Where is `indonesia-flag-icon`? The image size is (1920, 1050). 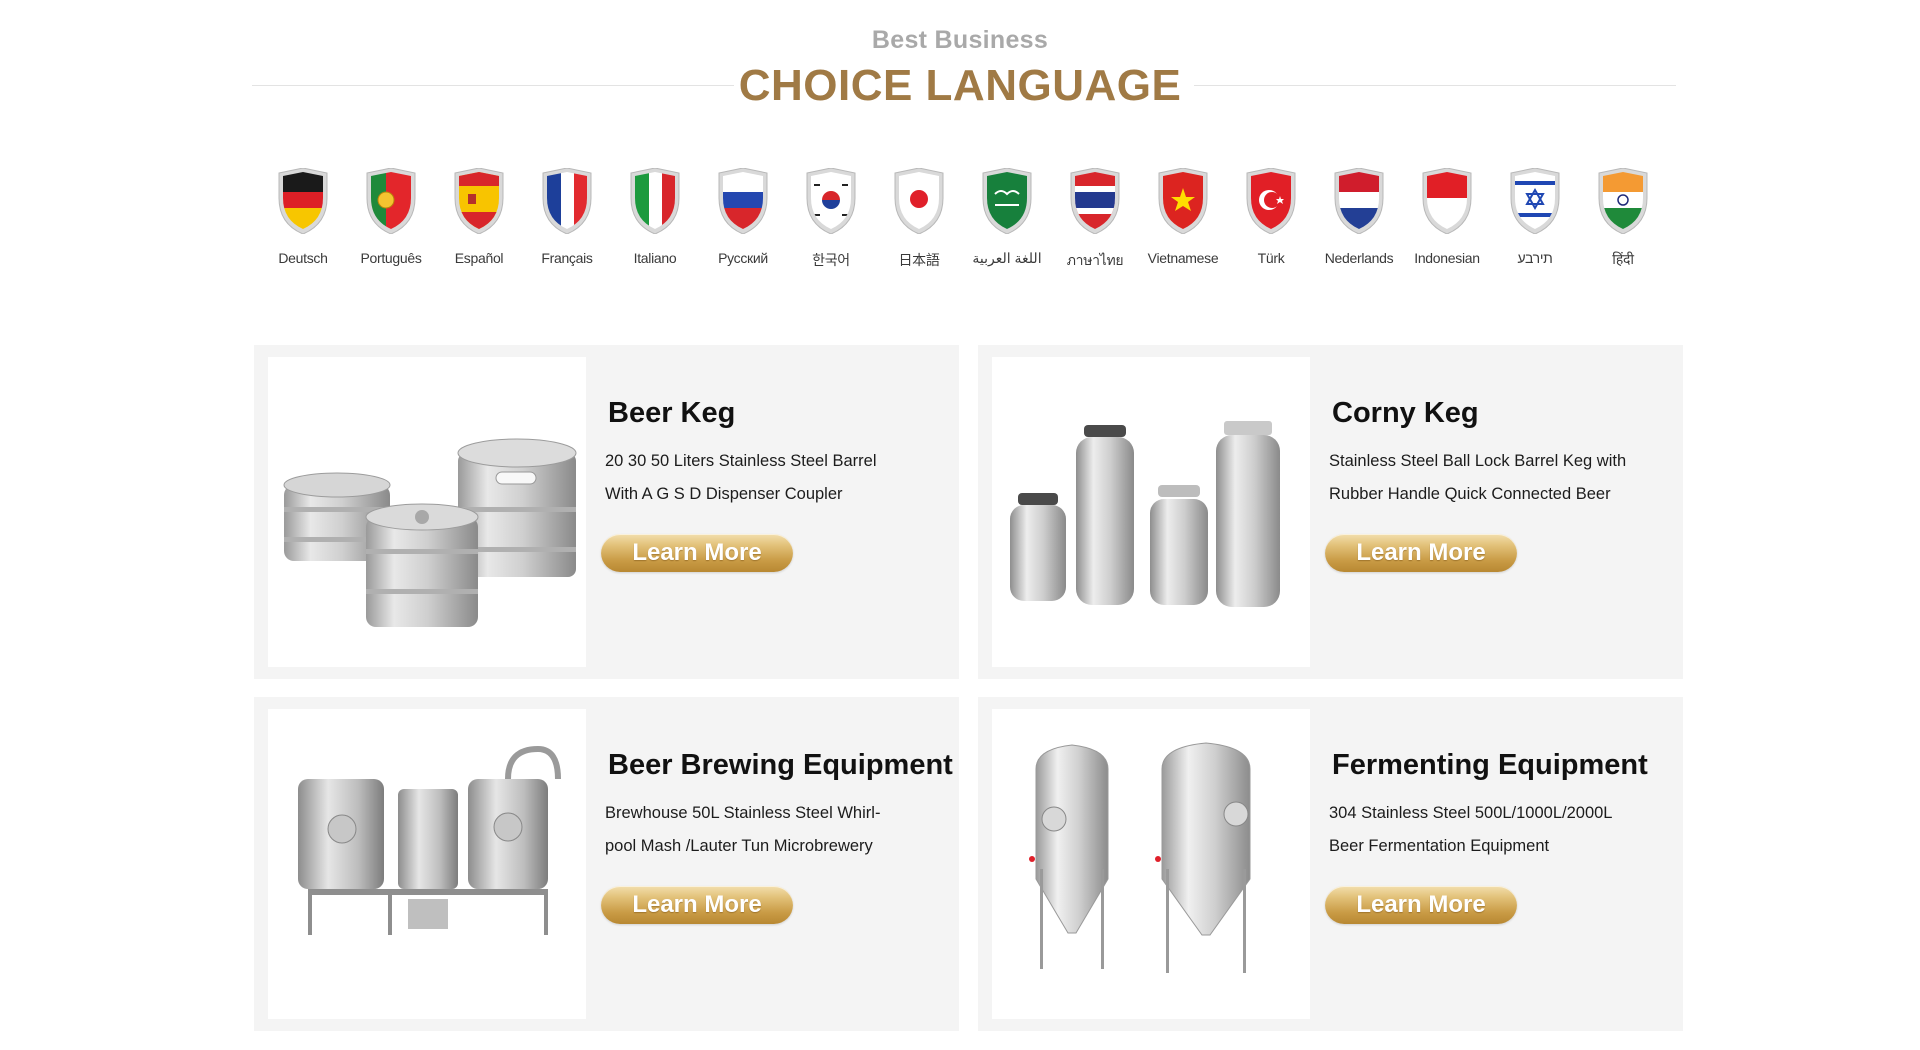 indonesia-flag-icon is located at coordinates (1447, 201).